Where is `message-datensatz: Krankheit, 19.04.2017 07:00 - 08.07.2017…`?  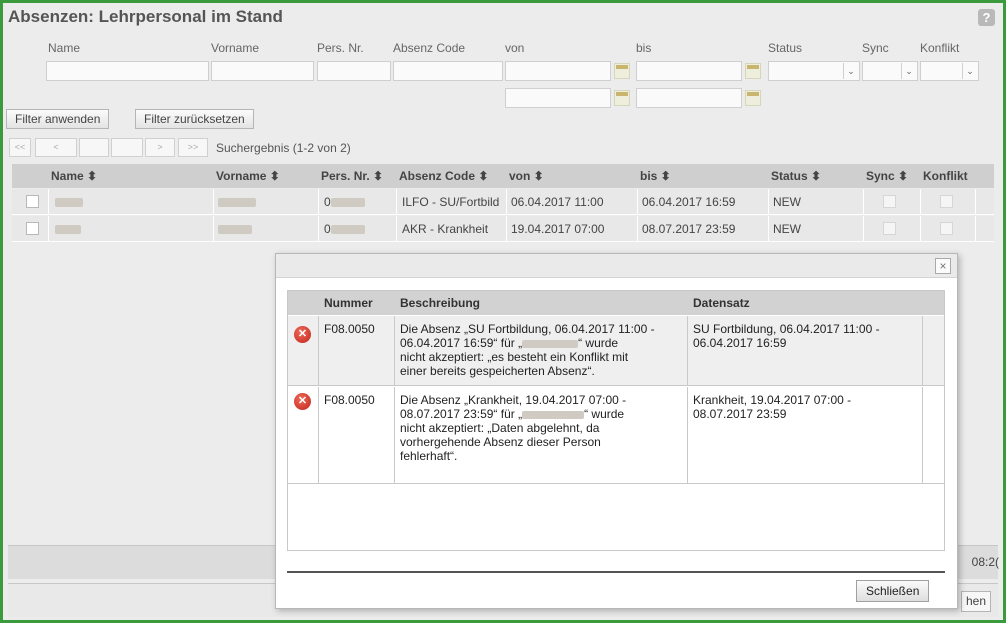
message-datensatz: Krankheit, 19.04.2017 07:00 - 08.07.2017… is located at coordinates (772, 407).